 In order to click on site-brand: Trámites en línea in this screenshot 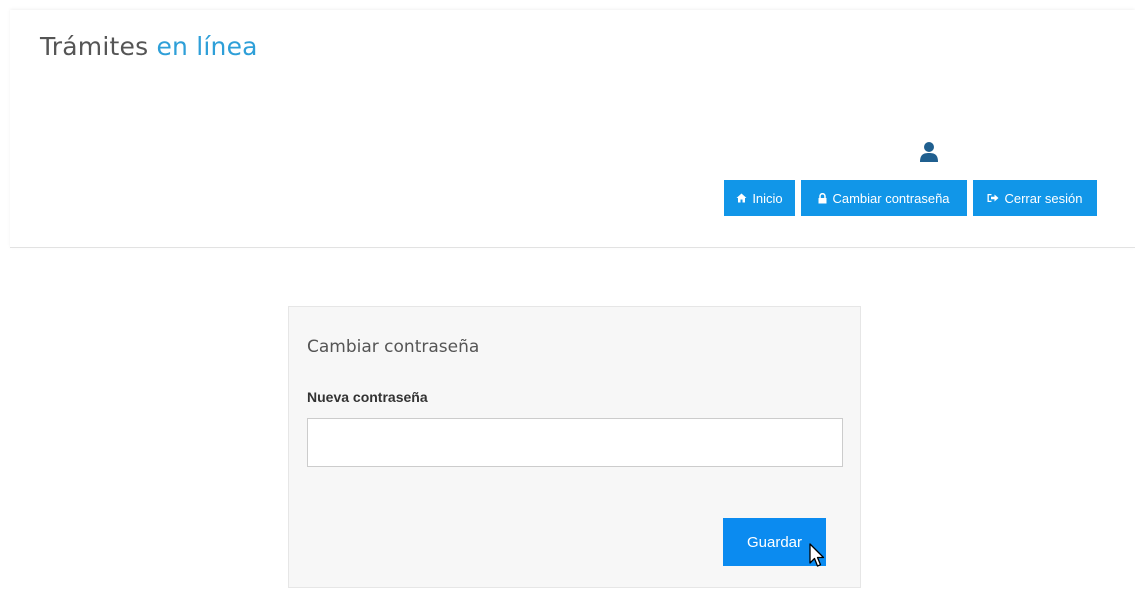, I will do `click(149, 46)`.